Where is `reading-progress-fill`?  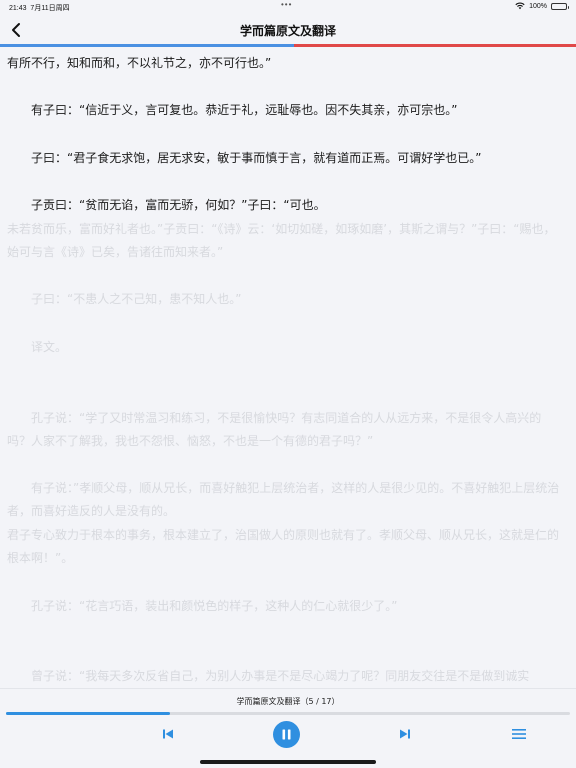
reading-progress-fill is located at coordinates (147, 45).